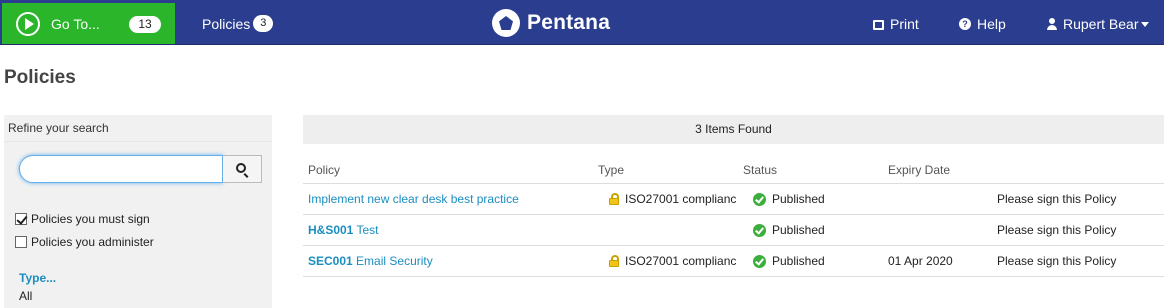 This screenshot has width=1164, height=308. What do you see at coordinates (904, 24) in the screenshot?
I see `print-label: Print` at bounding box center [904, 24].